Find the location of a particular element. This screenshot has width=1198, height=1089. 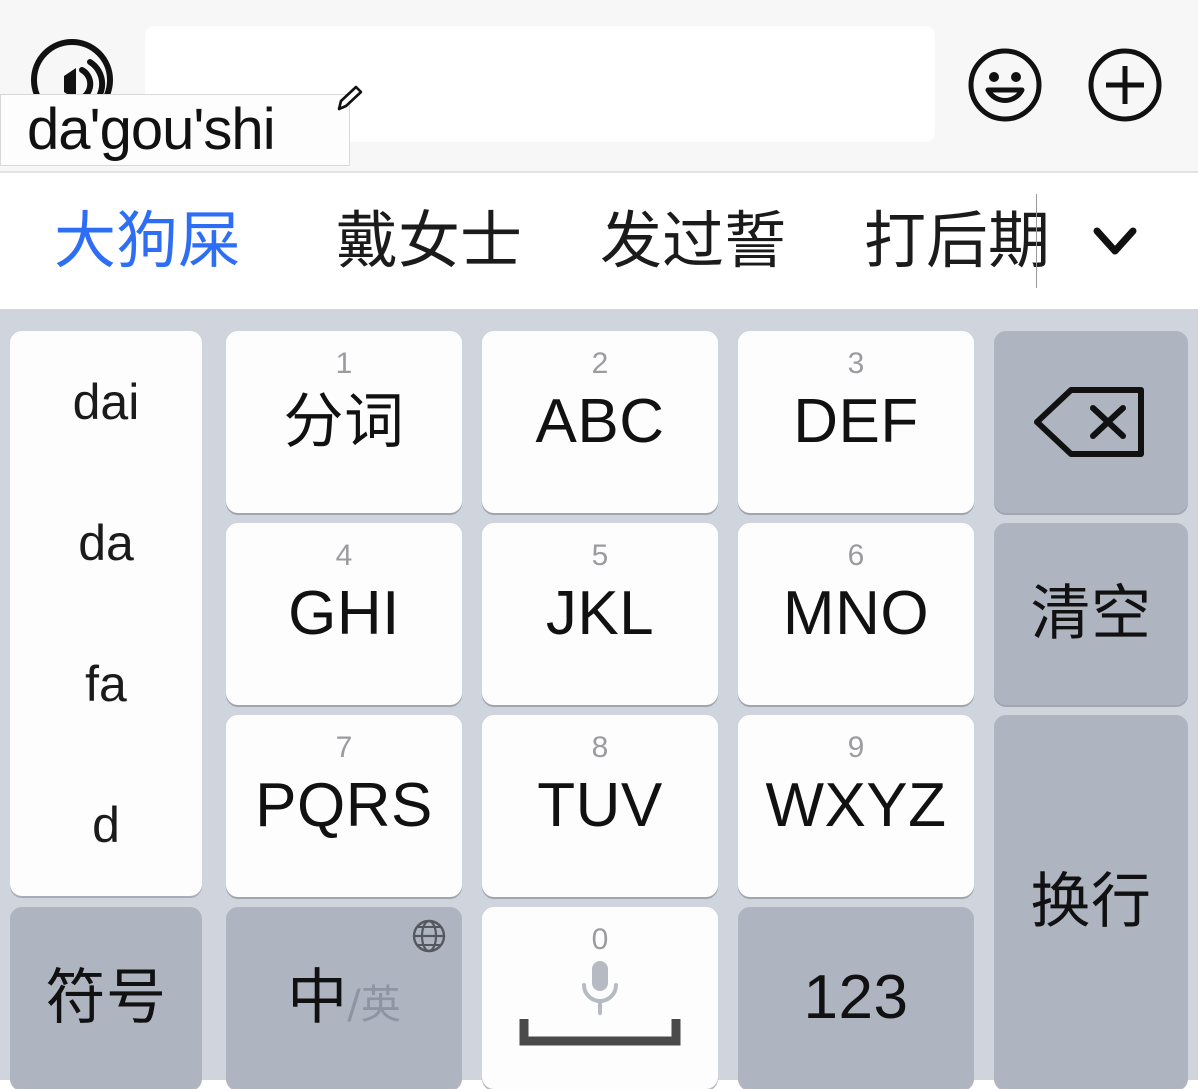

key-5-label: JKL is located at coordinates (600, 613).